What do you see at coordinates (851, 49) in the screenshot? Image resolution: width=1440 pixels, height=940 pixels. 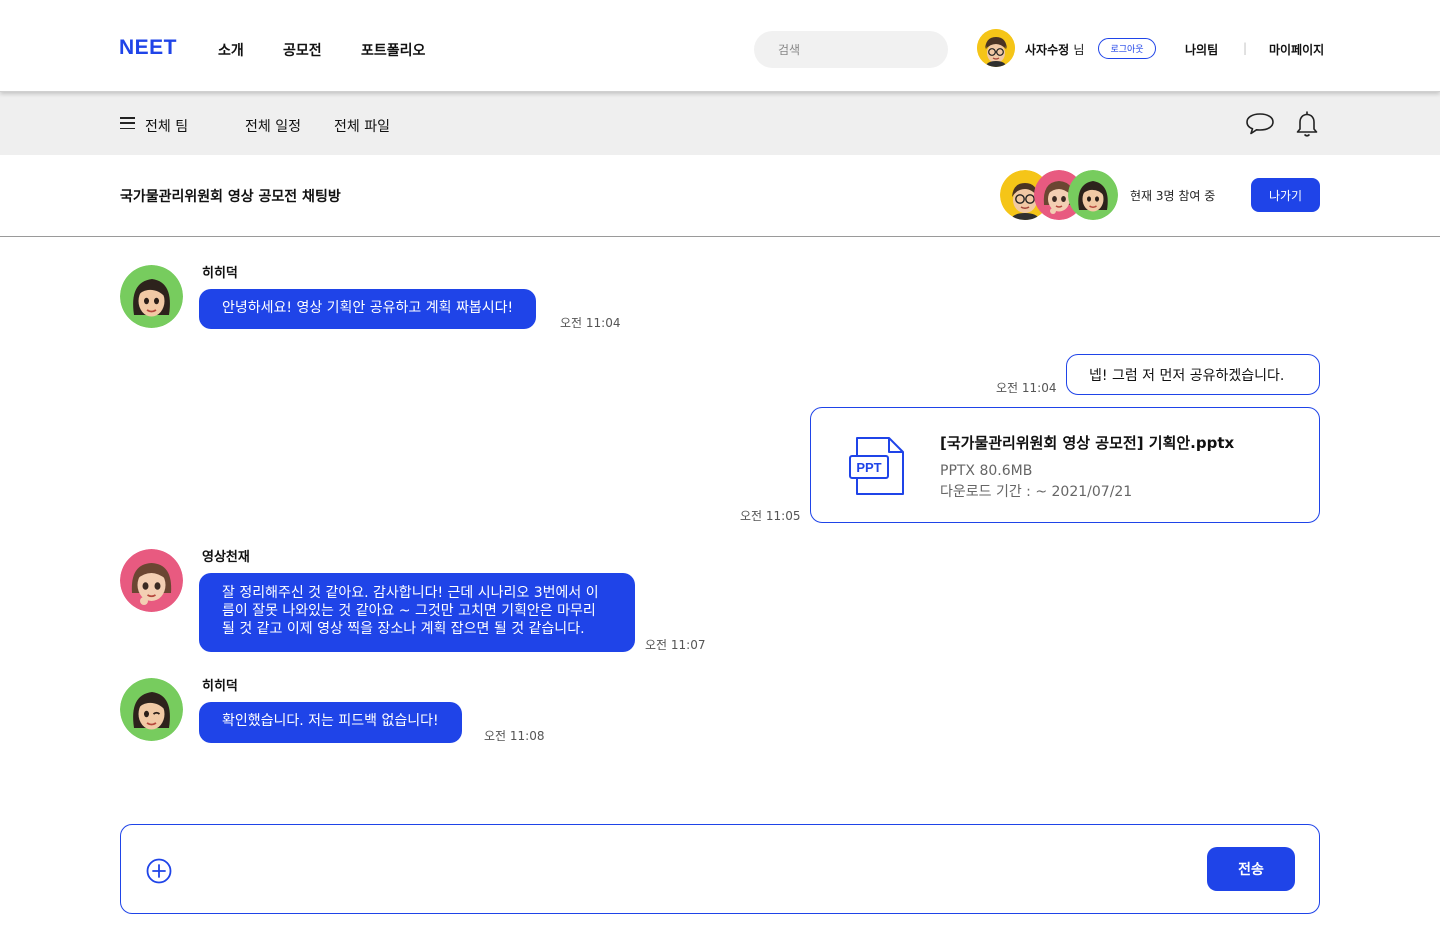 I see `search-input` at bounding box center [851, 49].